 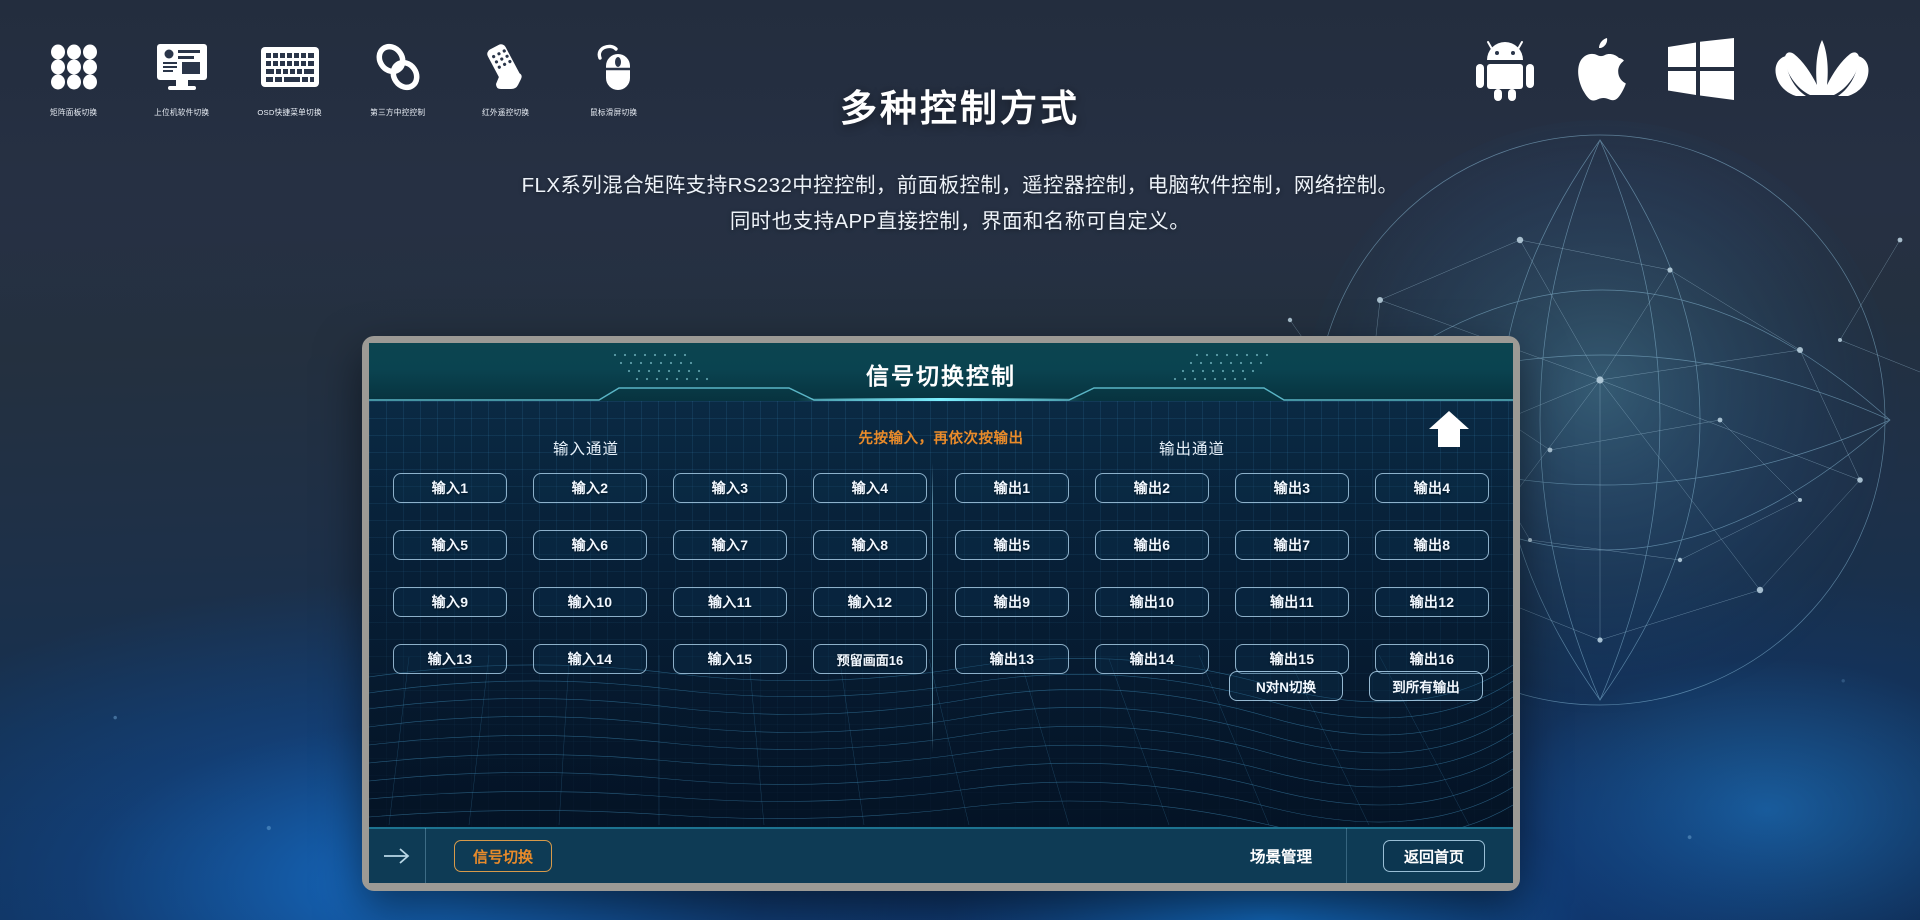 What do you see at coordinates (590, 659) in the screenshot?
I see `input-channel-button: 输入14` at bounding box center [590, 659].